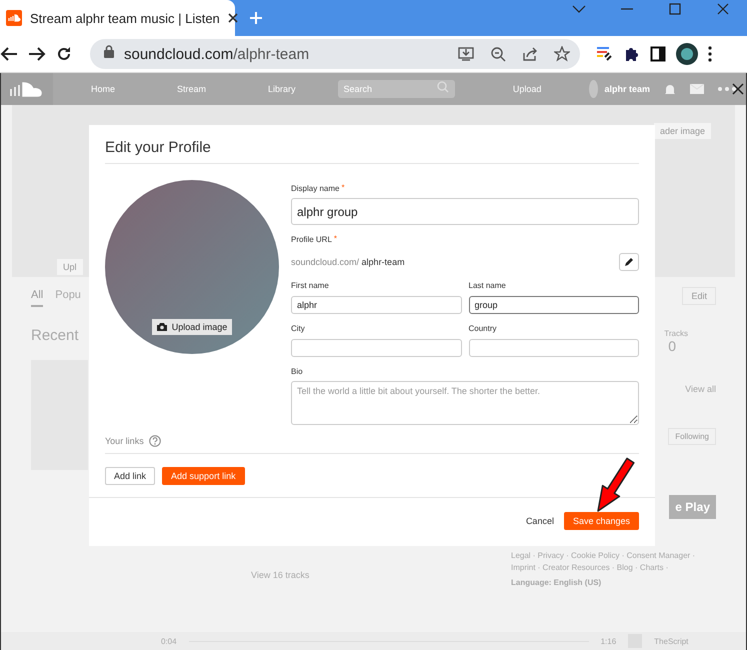 This screenshot has height=650, width=747. What do you see at coordinates (601, 521) in the screenshot?
I see `save-changes-button: Save changes` at bounding box center [601, 521].